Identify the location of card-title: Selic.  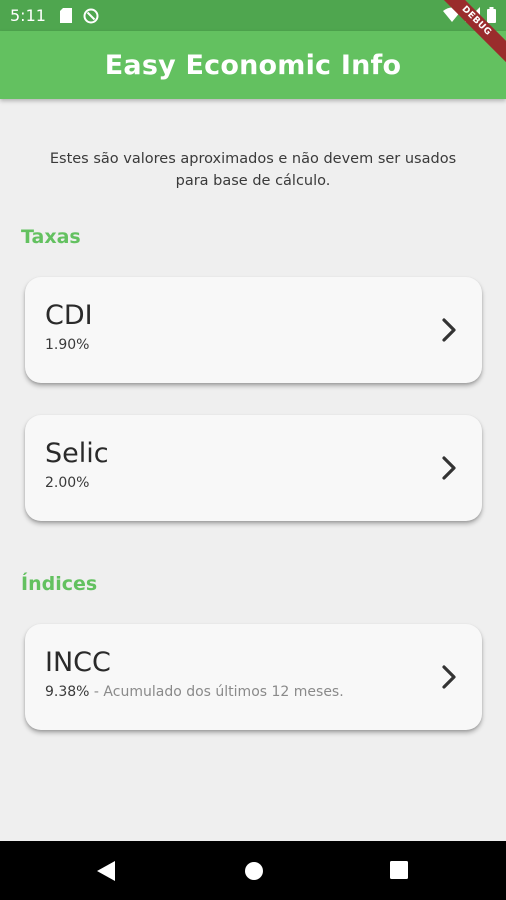
(77, 453).